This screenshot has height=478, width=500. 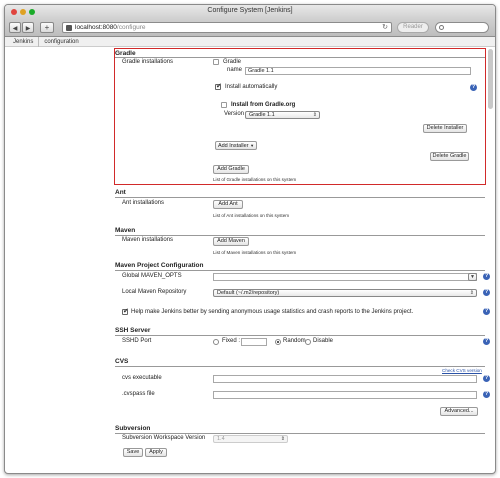 I want to click on save-button: Save, so click(x=133, y=452).